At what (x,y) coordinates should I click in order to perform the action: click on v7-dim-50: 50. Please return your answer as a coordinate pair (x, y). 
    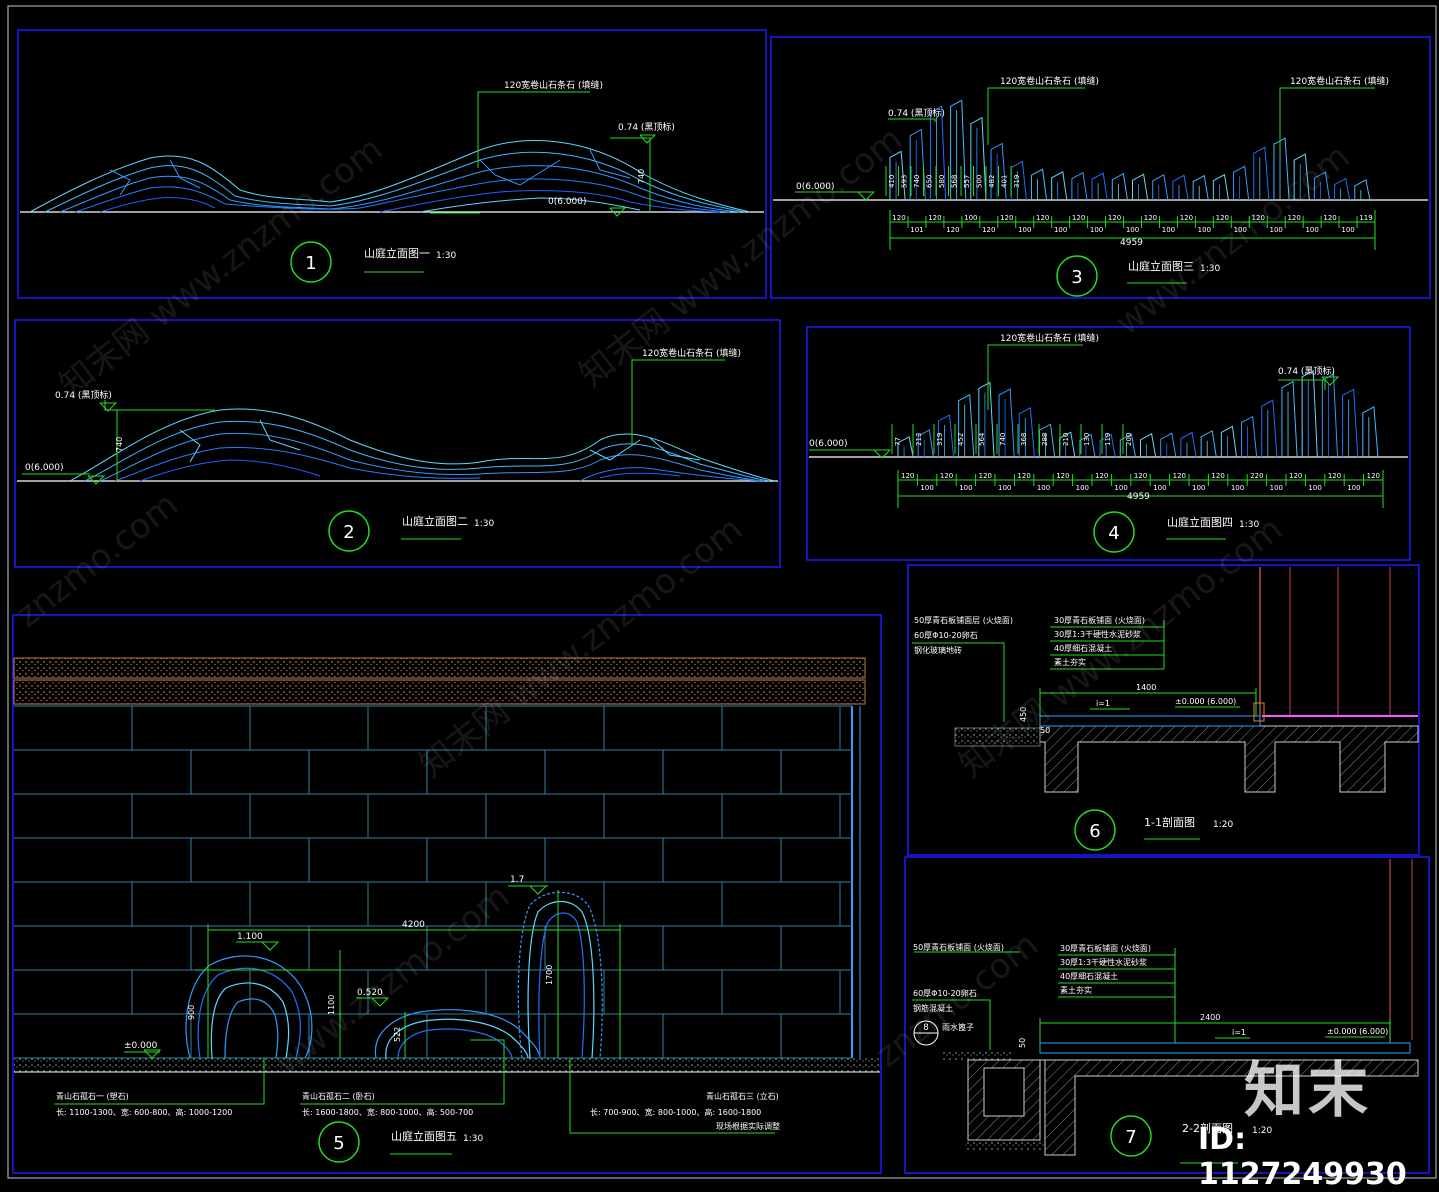
    Looking at the image, I should click on (1022, 1043).